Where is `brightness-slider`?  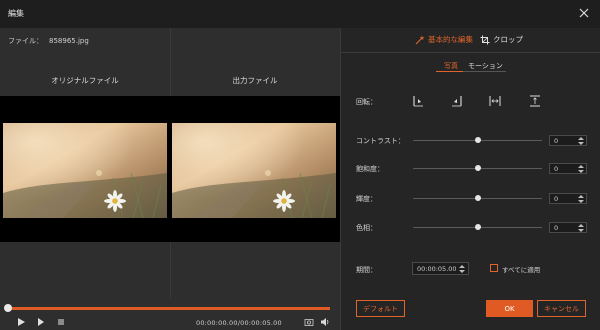
brightness-slider is located at coordinates (477, 198).